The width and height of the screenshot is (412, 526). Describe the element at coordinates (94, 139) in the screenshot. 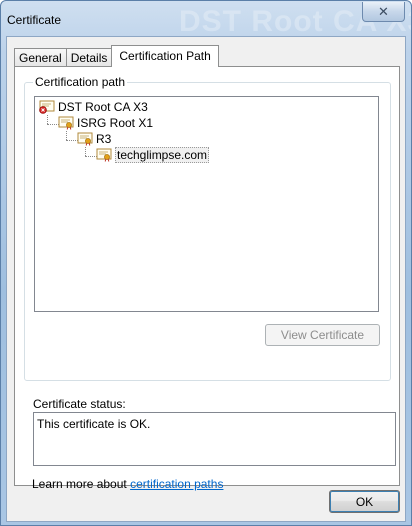

I see `tree-node-r3: R3` at that location.